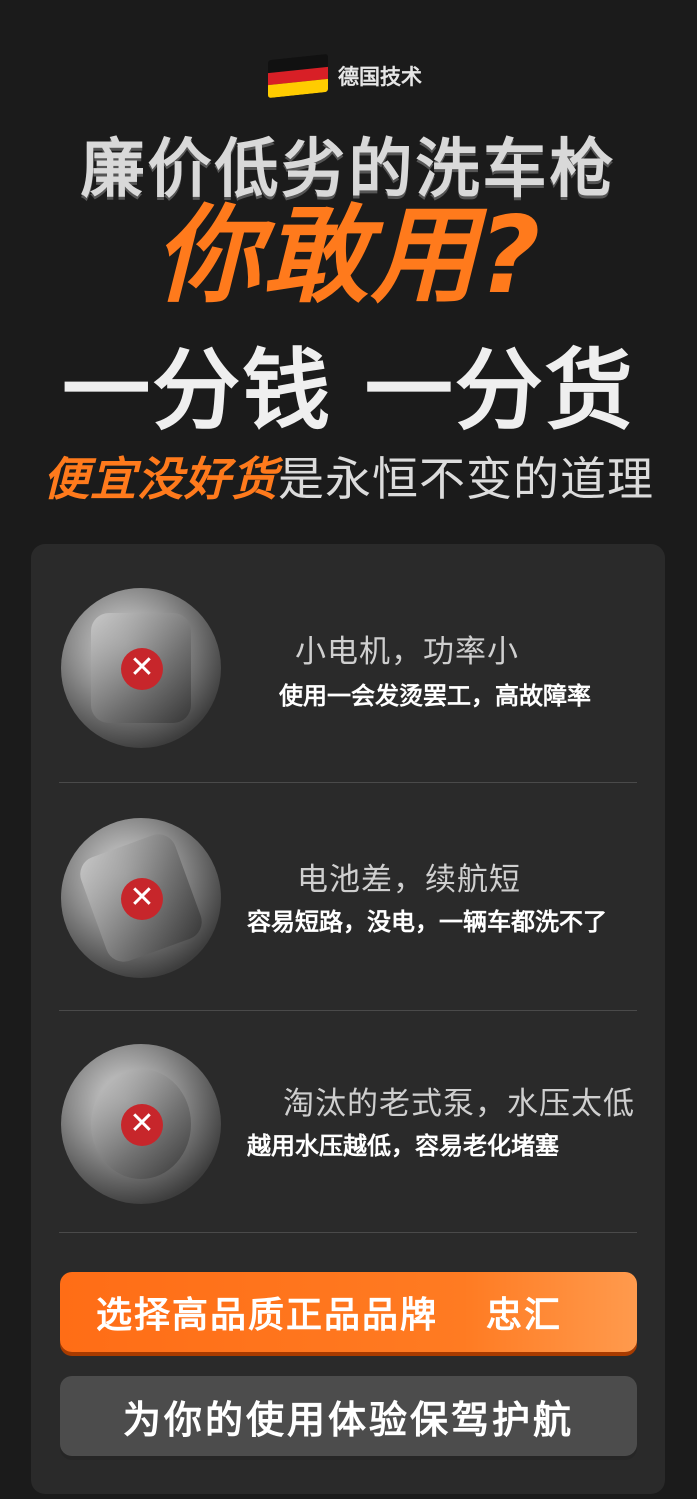  Describe the element at coordinates (409, 880) in the screenshot. I see `item-title: 电池差，续航短` at that location.